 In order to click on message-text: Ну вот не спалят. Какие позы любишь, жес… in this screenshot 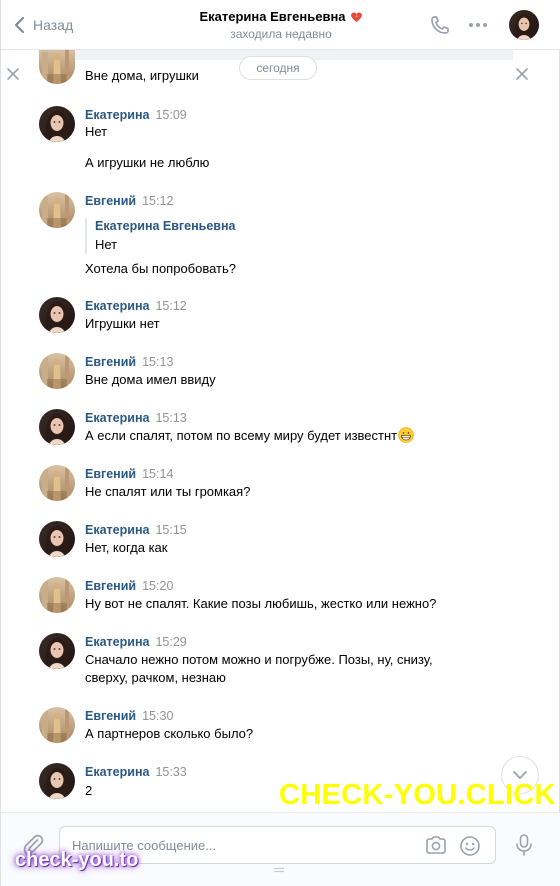, I will do `click(261, 603)`.